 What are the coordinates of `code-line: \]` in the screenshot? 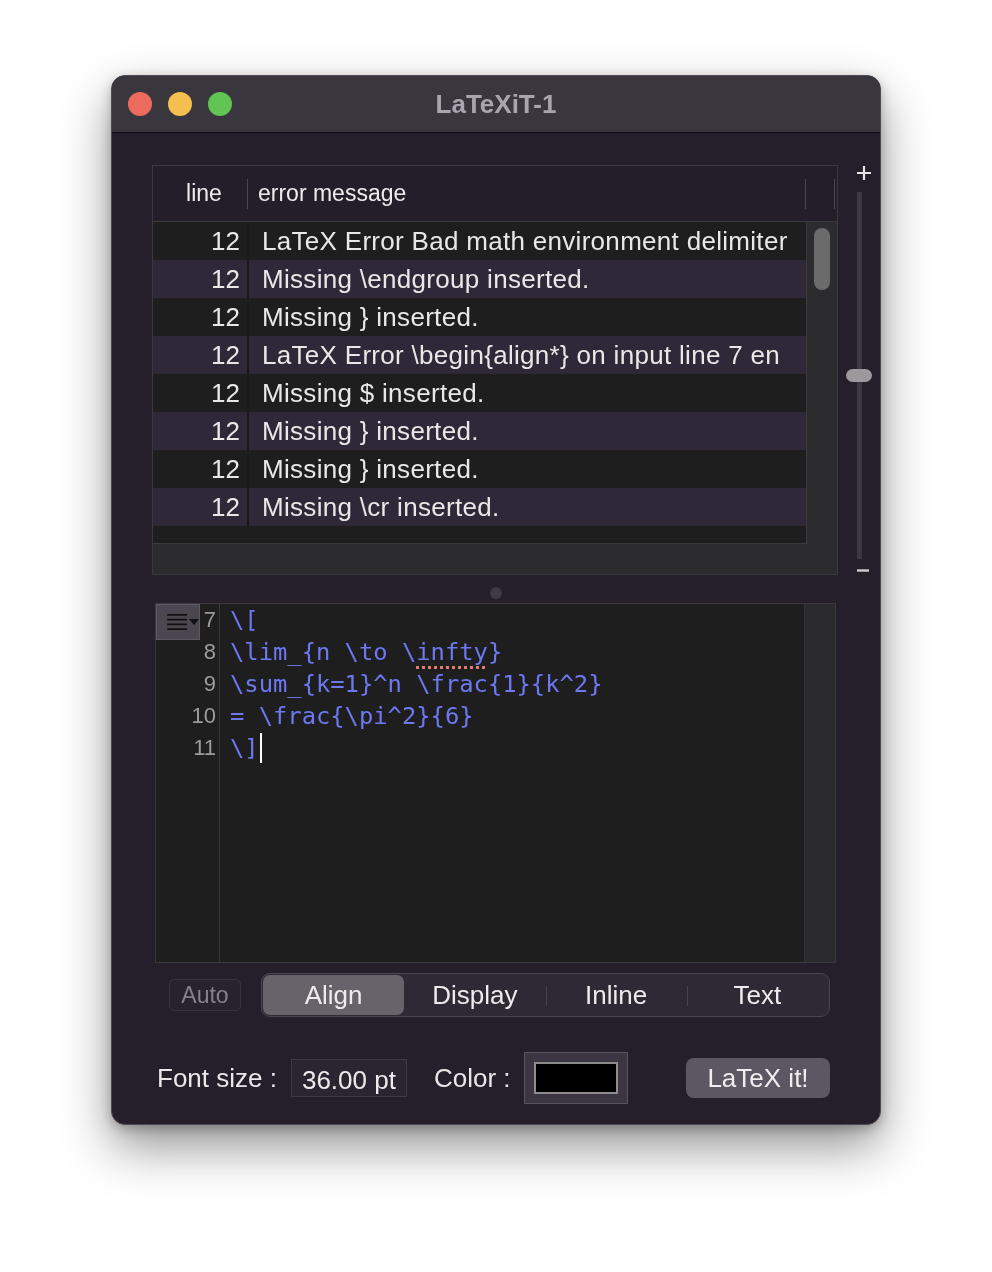 It's located at (244, 748).